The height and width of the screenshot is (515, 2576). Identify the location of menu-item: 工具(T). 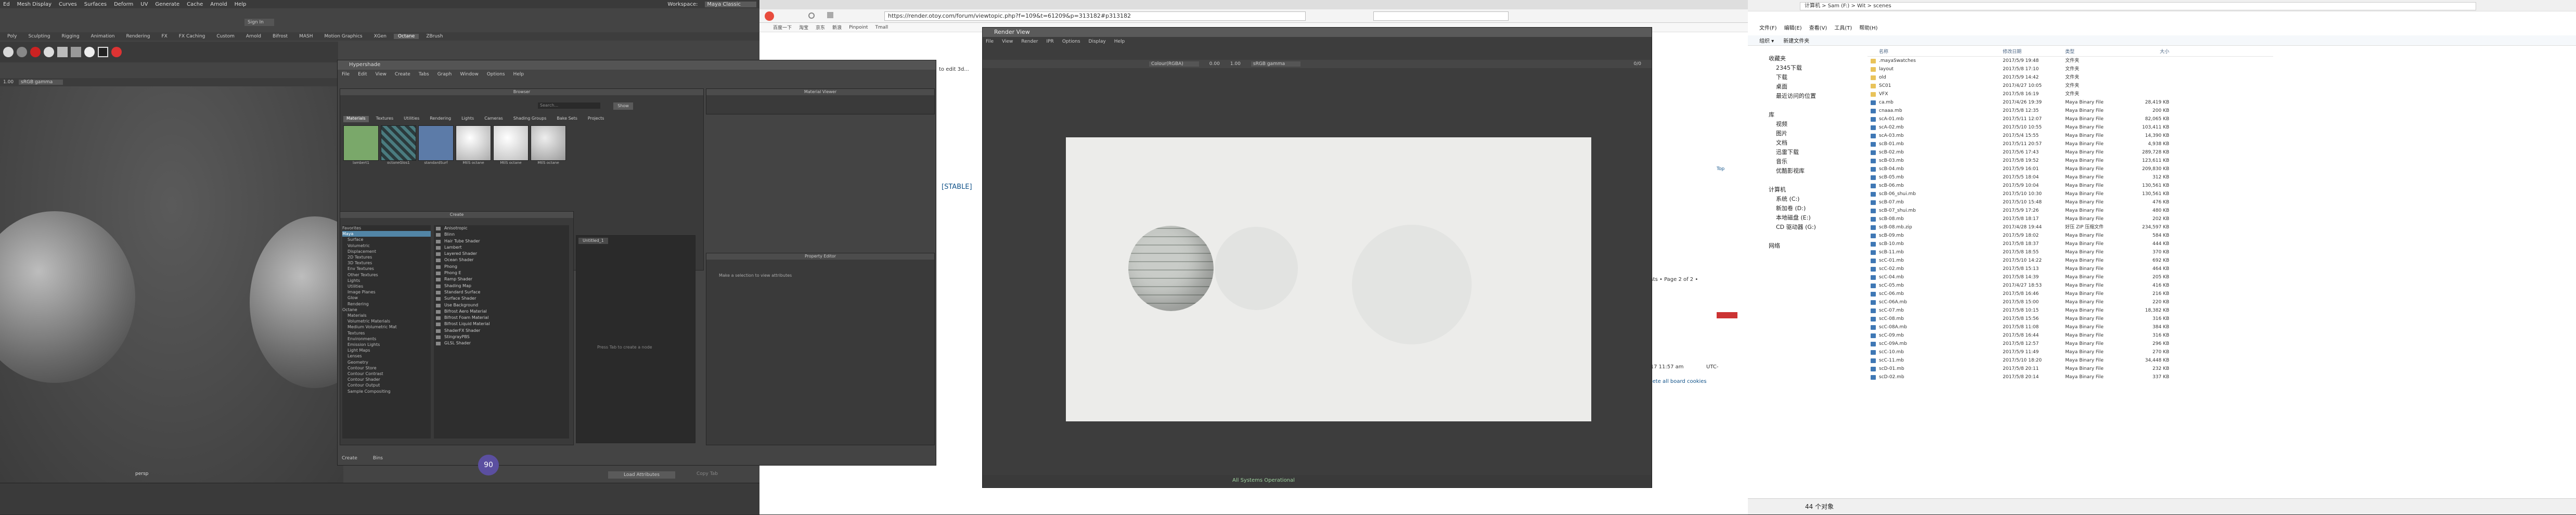
(1843, 27).